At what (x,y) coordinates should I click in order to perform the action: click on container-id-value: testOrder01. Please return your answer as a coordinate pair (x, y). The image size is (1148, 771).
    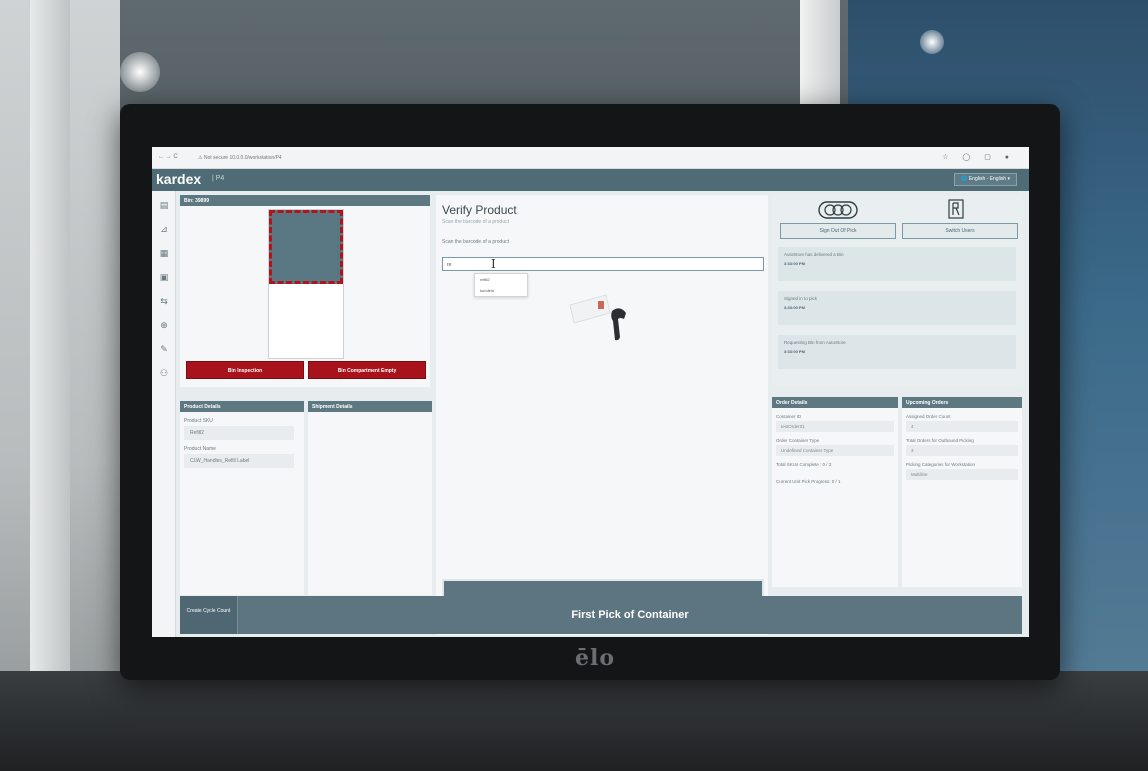
    Looking at the image, I should click on (835, 426).